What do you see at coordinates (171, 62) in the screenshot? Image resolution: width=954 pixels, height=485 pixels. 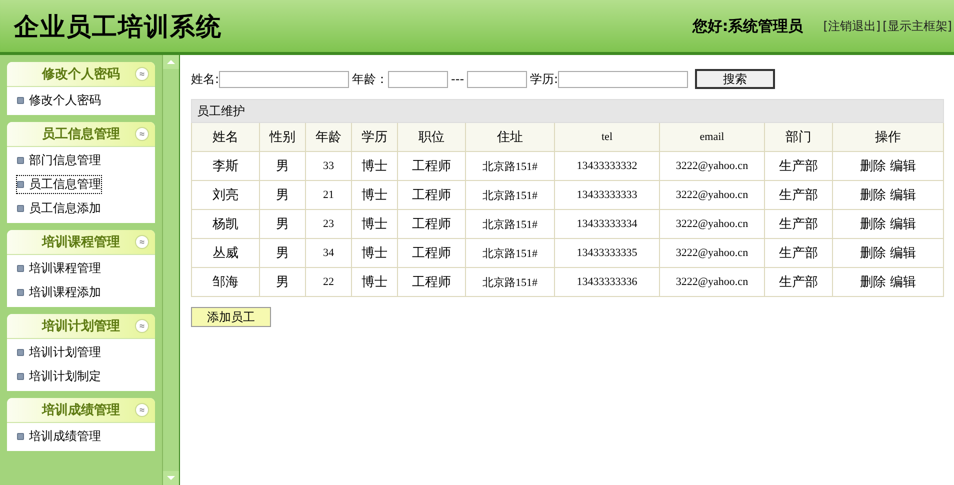 I see `scroll-up-icon` at bounding box center [171, 62].